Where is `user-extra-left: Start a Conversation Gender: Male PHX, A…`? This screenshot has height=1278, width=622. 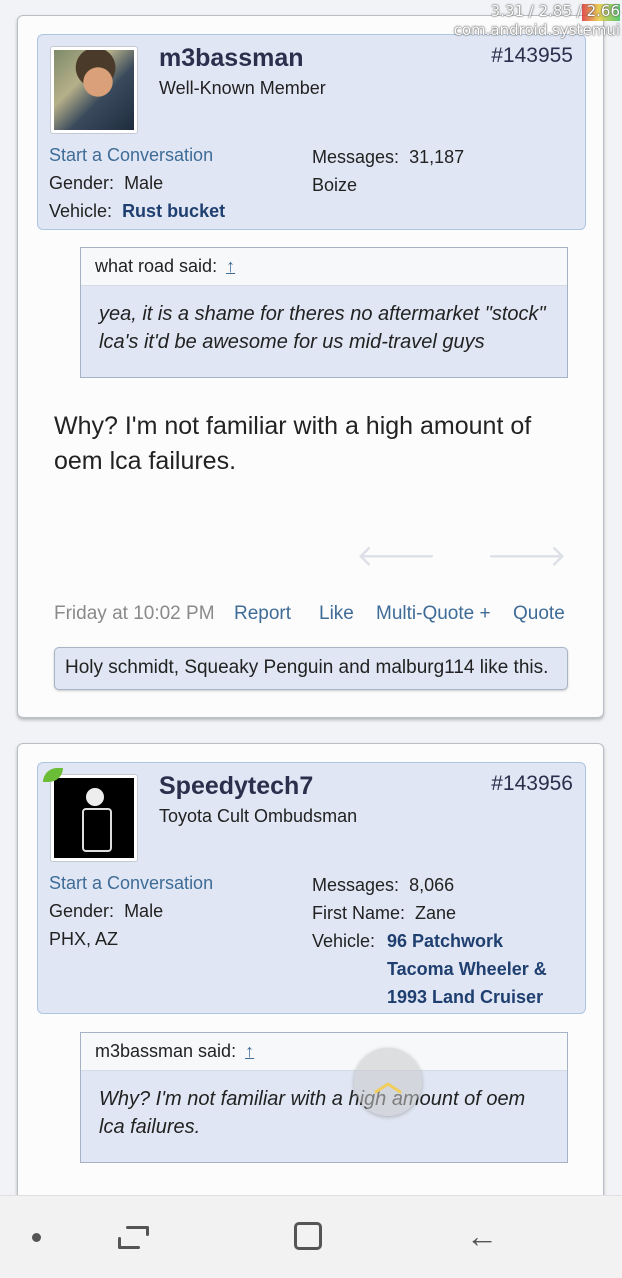 user-extra-left: Start a Conversation Gender: Male PHX, A… is located at coordinates (131, 911).